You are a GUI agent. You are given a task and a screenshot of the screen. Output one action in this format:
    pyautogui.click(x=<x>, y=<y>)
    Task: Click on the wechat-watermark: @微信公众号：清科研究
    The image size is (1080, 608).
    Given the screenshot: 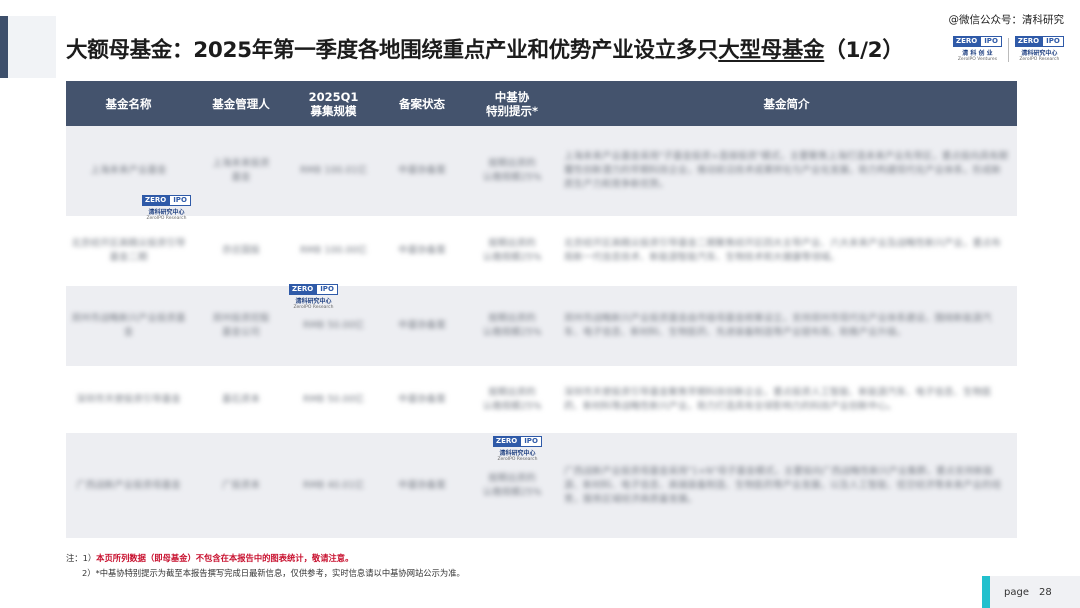 What is the action you would take?
    pyautogui.click(x=1006, y=20)
    